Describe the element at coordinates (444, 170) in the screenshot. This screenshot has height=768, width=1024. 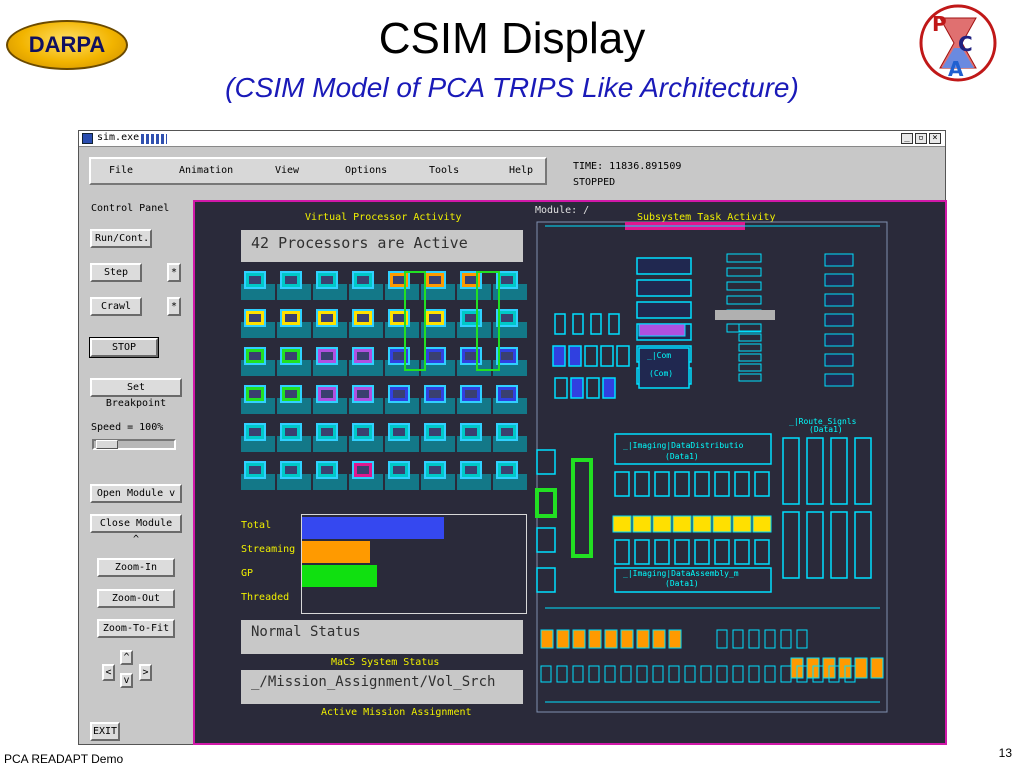
I see `menu-tools: Tools` at that location.